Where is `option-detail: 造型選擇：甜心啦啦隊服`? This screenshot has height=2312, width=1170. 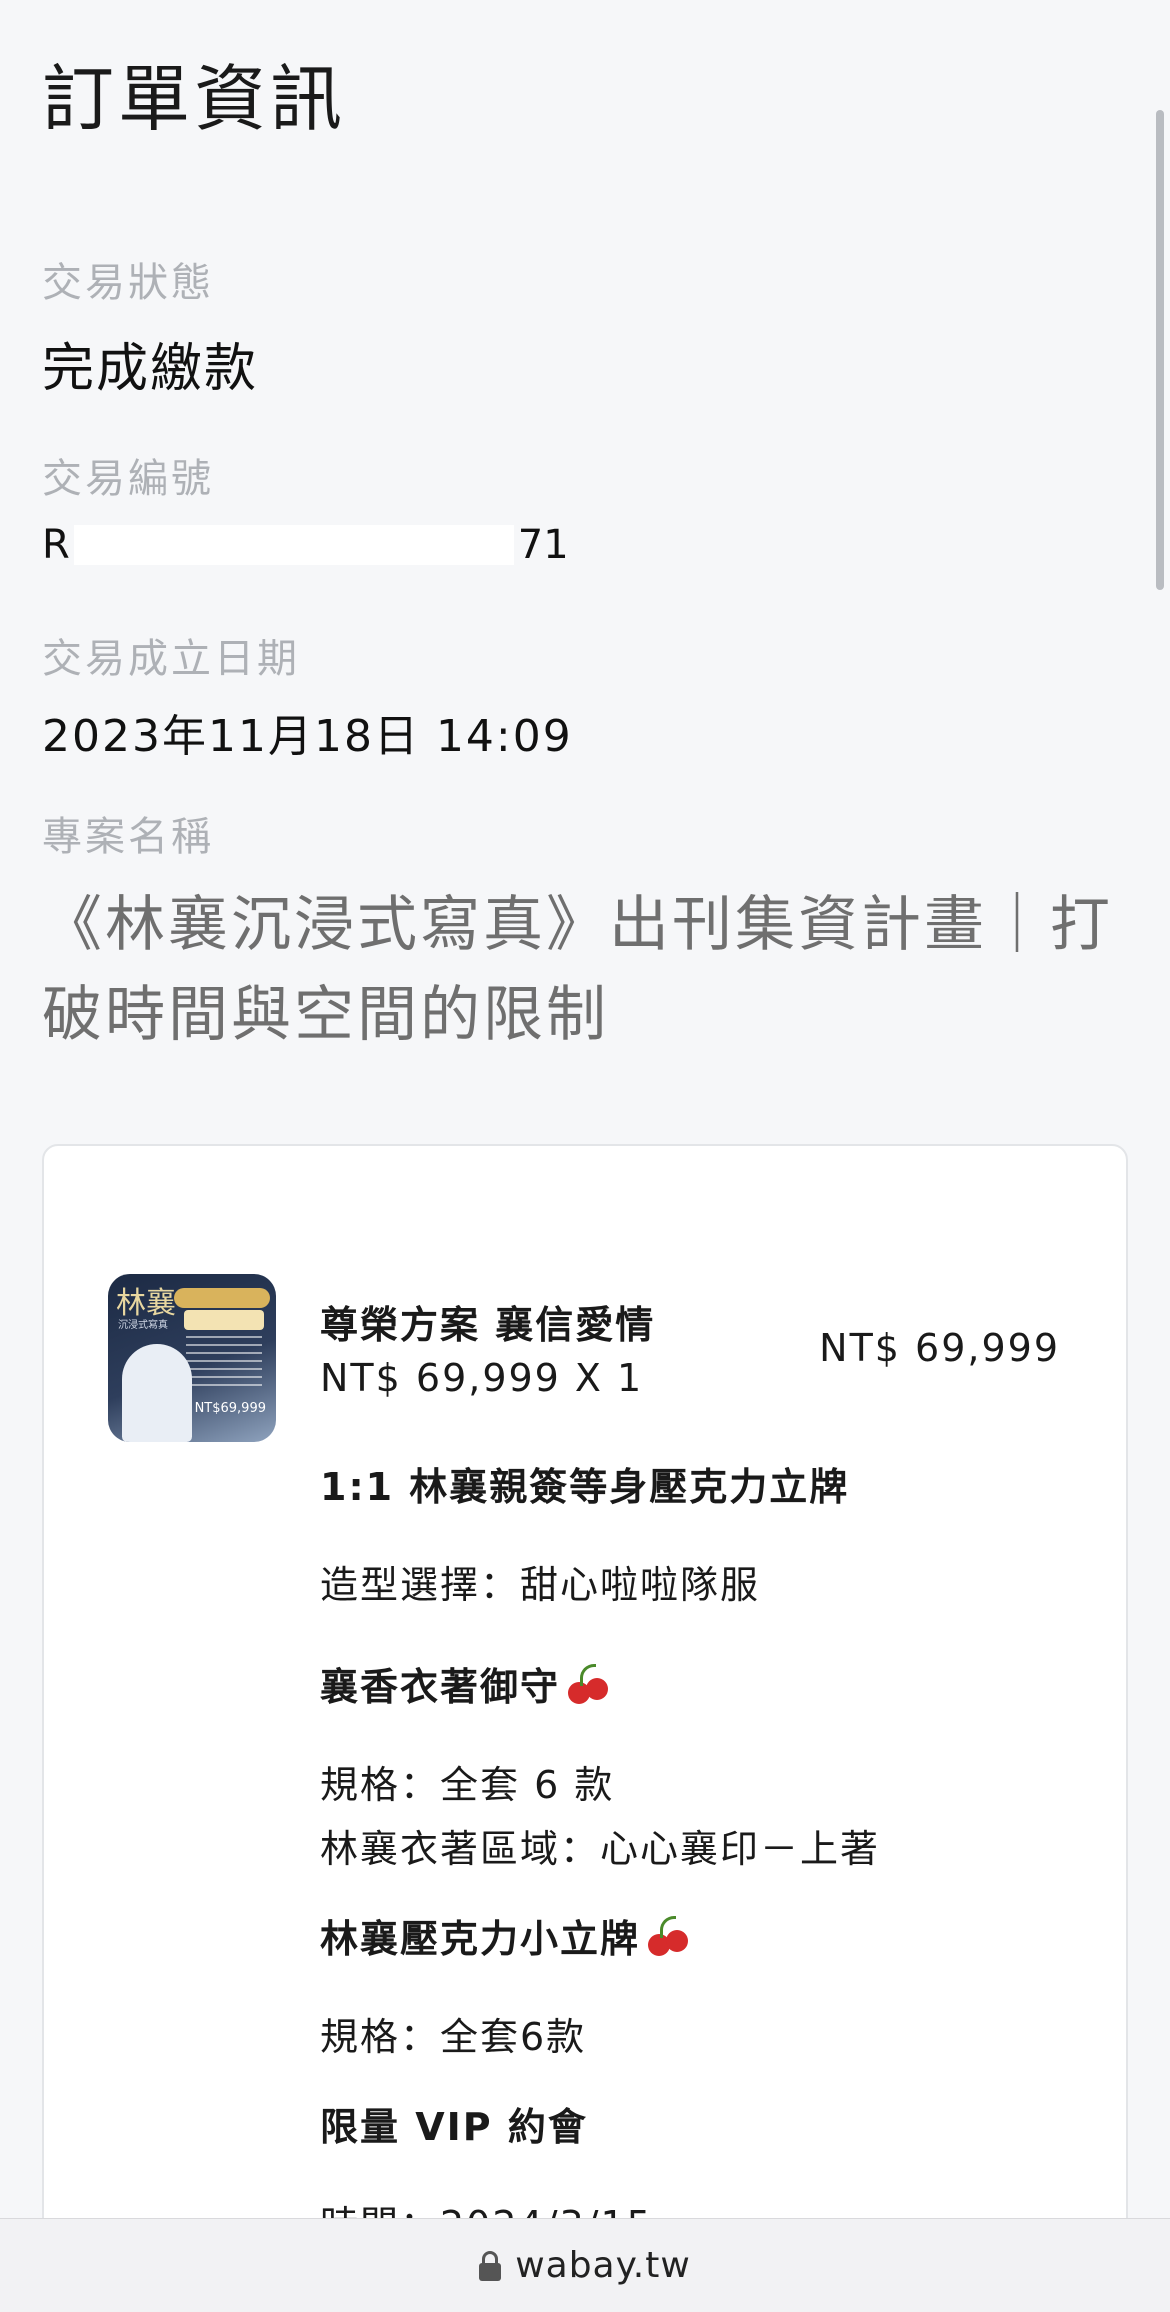
option-detail: 造型選擇：甜心啦啦隊服 is located at coordinates (584, 1585).